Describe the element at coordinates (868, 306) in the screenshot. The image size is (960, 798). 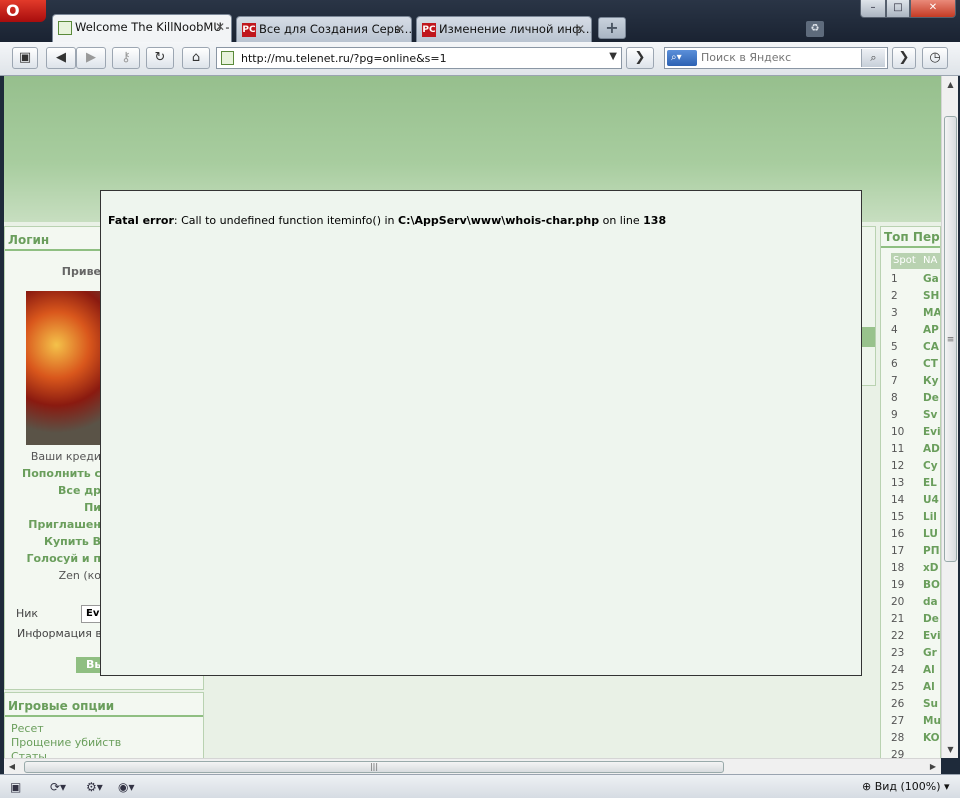
I see `center-panel-edge` at that location.